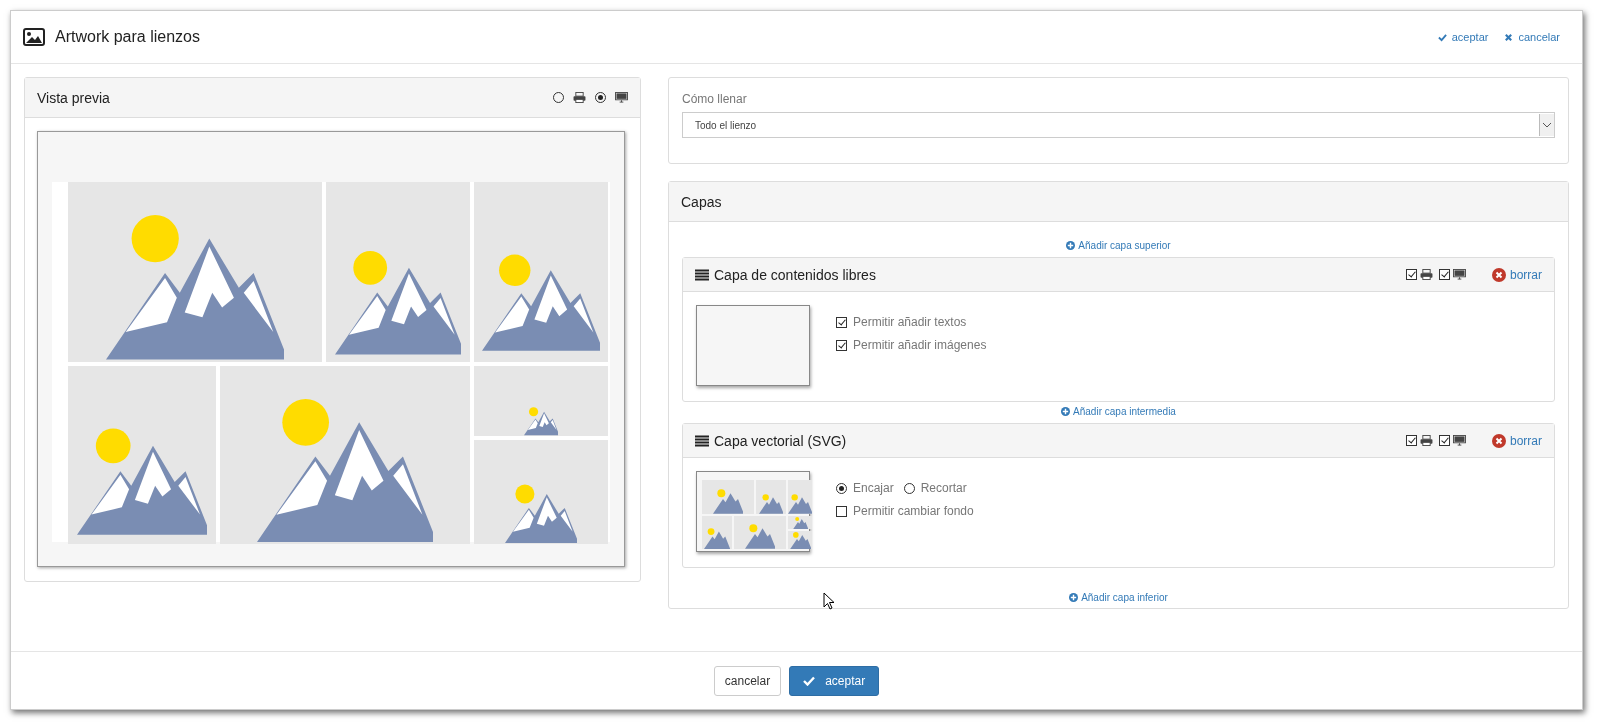  Describe the element at coordinates (127, 37) in the screenshot. I see `dialog-title: Artwork para lienzos` at that location.